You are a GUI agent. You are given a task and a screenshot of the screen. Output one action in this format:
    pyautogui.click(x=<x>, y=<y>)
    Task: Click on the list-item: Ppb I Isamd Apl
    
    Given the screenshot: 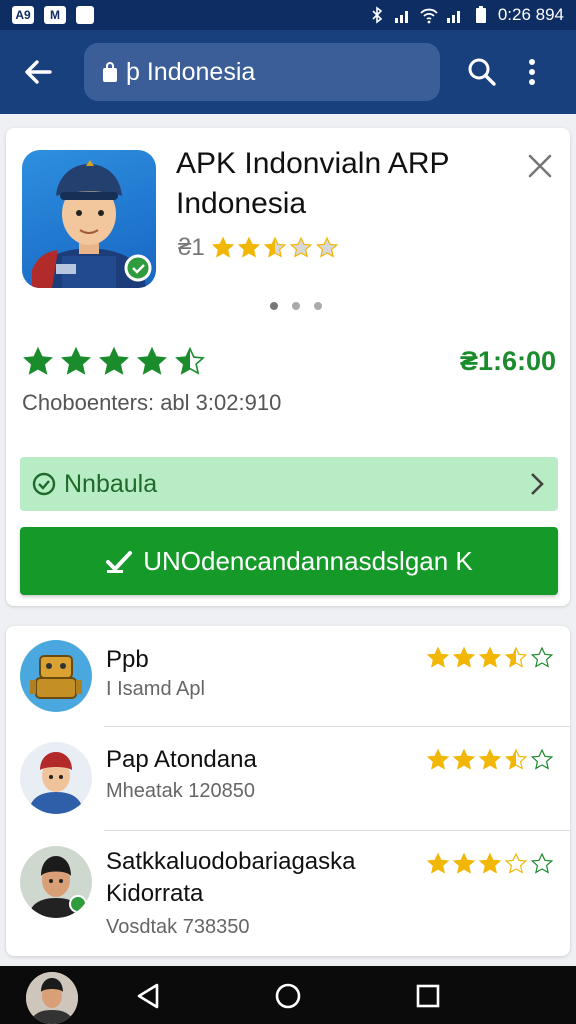 What is the action you would take?
    pyautogui.click(x=288, y=677)
    